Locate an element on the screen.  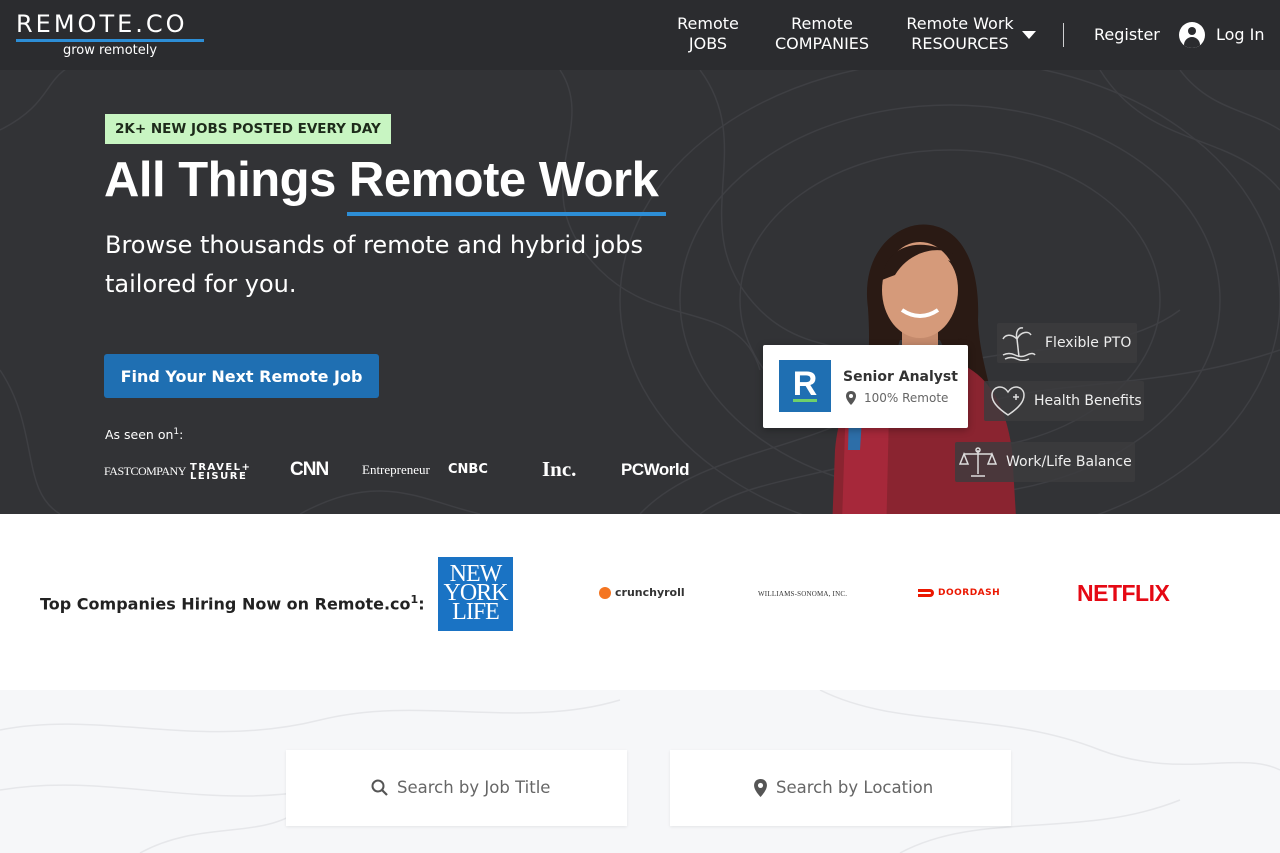
user-account-icon is located at coordinates (1192, 35).